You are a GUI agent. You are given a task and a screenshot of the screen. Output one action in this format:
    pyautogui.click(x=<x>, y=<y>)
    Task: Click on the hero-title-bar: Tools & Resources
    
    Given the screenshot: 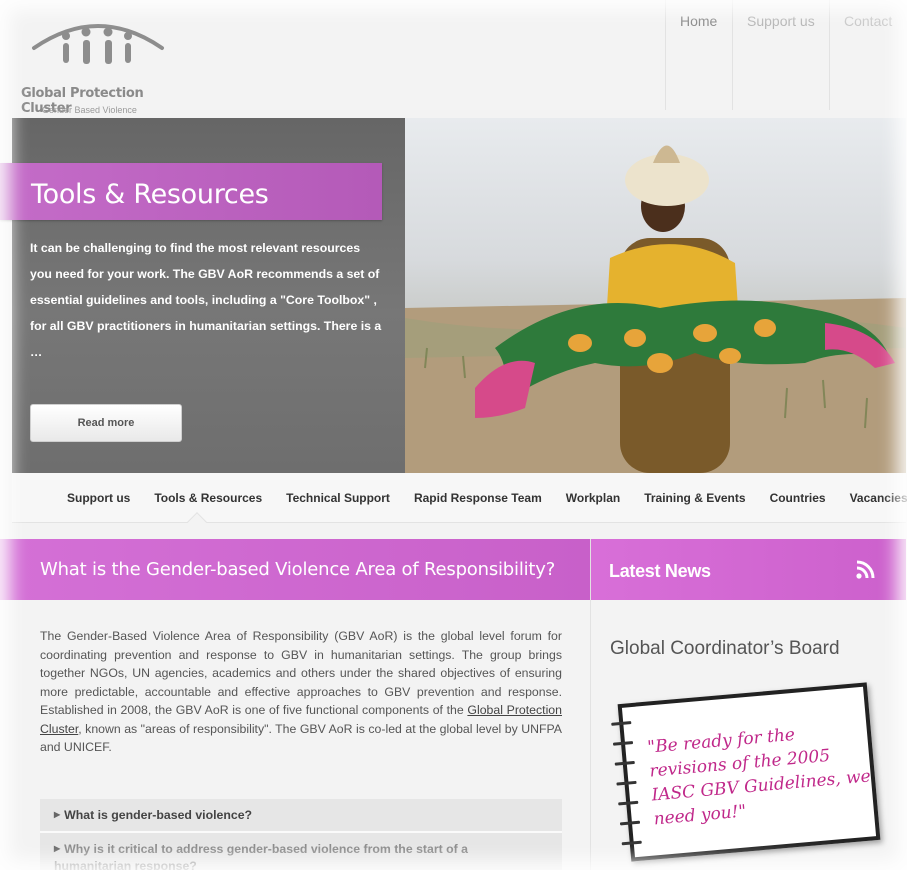 What is the action you would take?
    pyautogui.click(x=191, y=191)
    